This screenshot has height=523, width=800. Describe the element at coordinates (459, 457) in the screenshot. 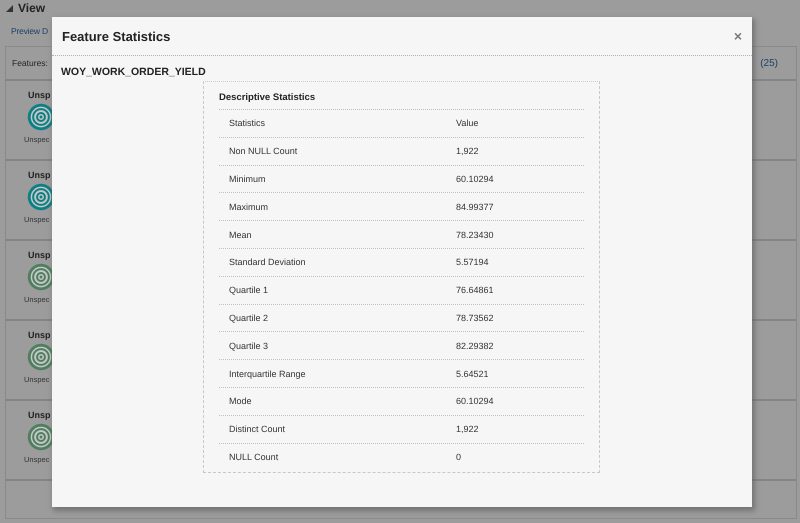

I see `table-cell-text: 0` at that location.